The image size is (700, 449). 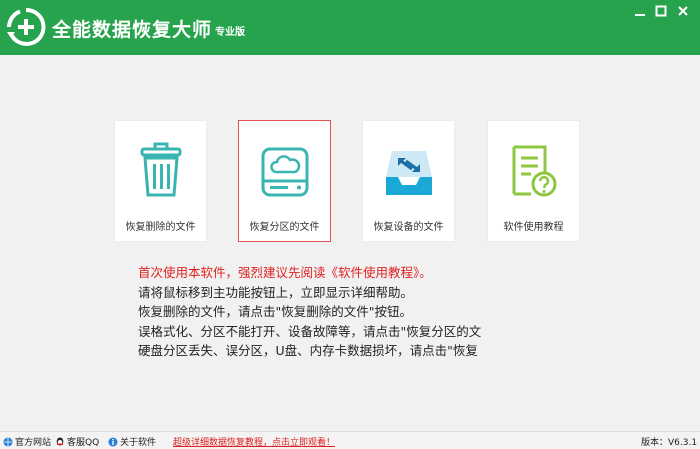 What do you see at coordinates (533, 227) in the screenshot?
I see `tile-label: 软件使用教程` at bounding box center [533, 227].